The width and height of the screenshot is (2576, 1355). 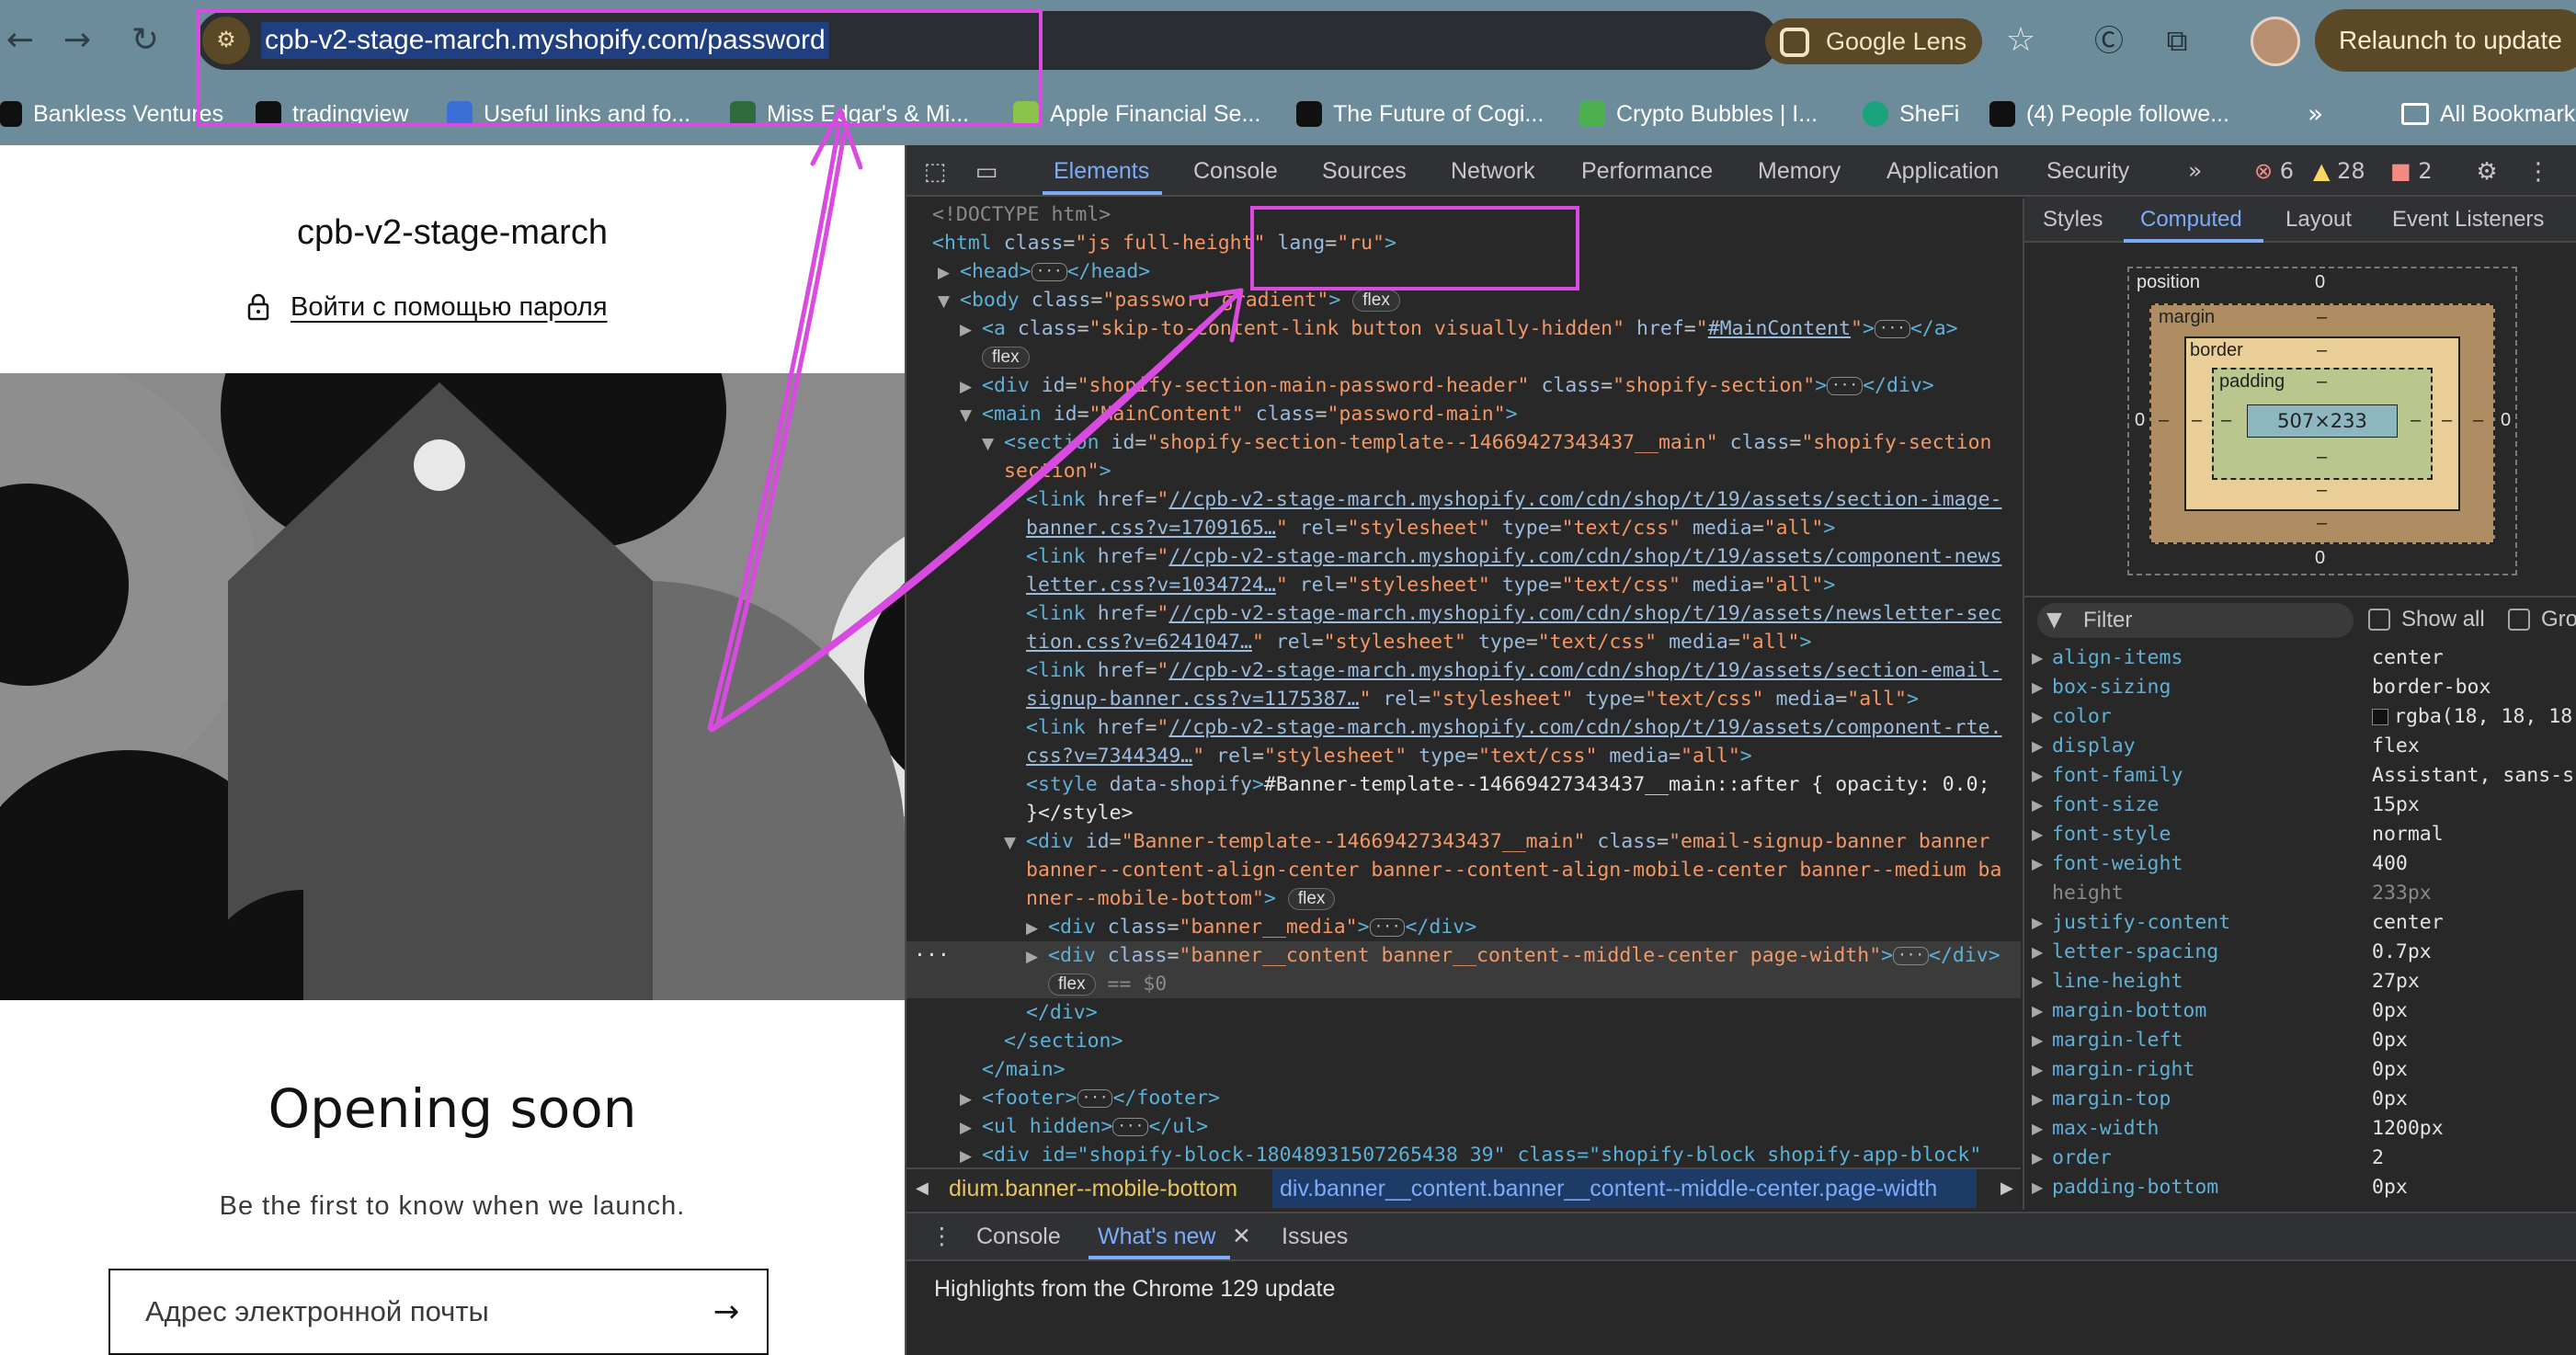 What do you see at coordinates (1779, 328) in the screenshot?
I see `skip-link-href: #MainContent` at bounding box center [1779, 328].